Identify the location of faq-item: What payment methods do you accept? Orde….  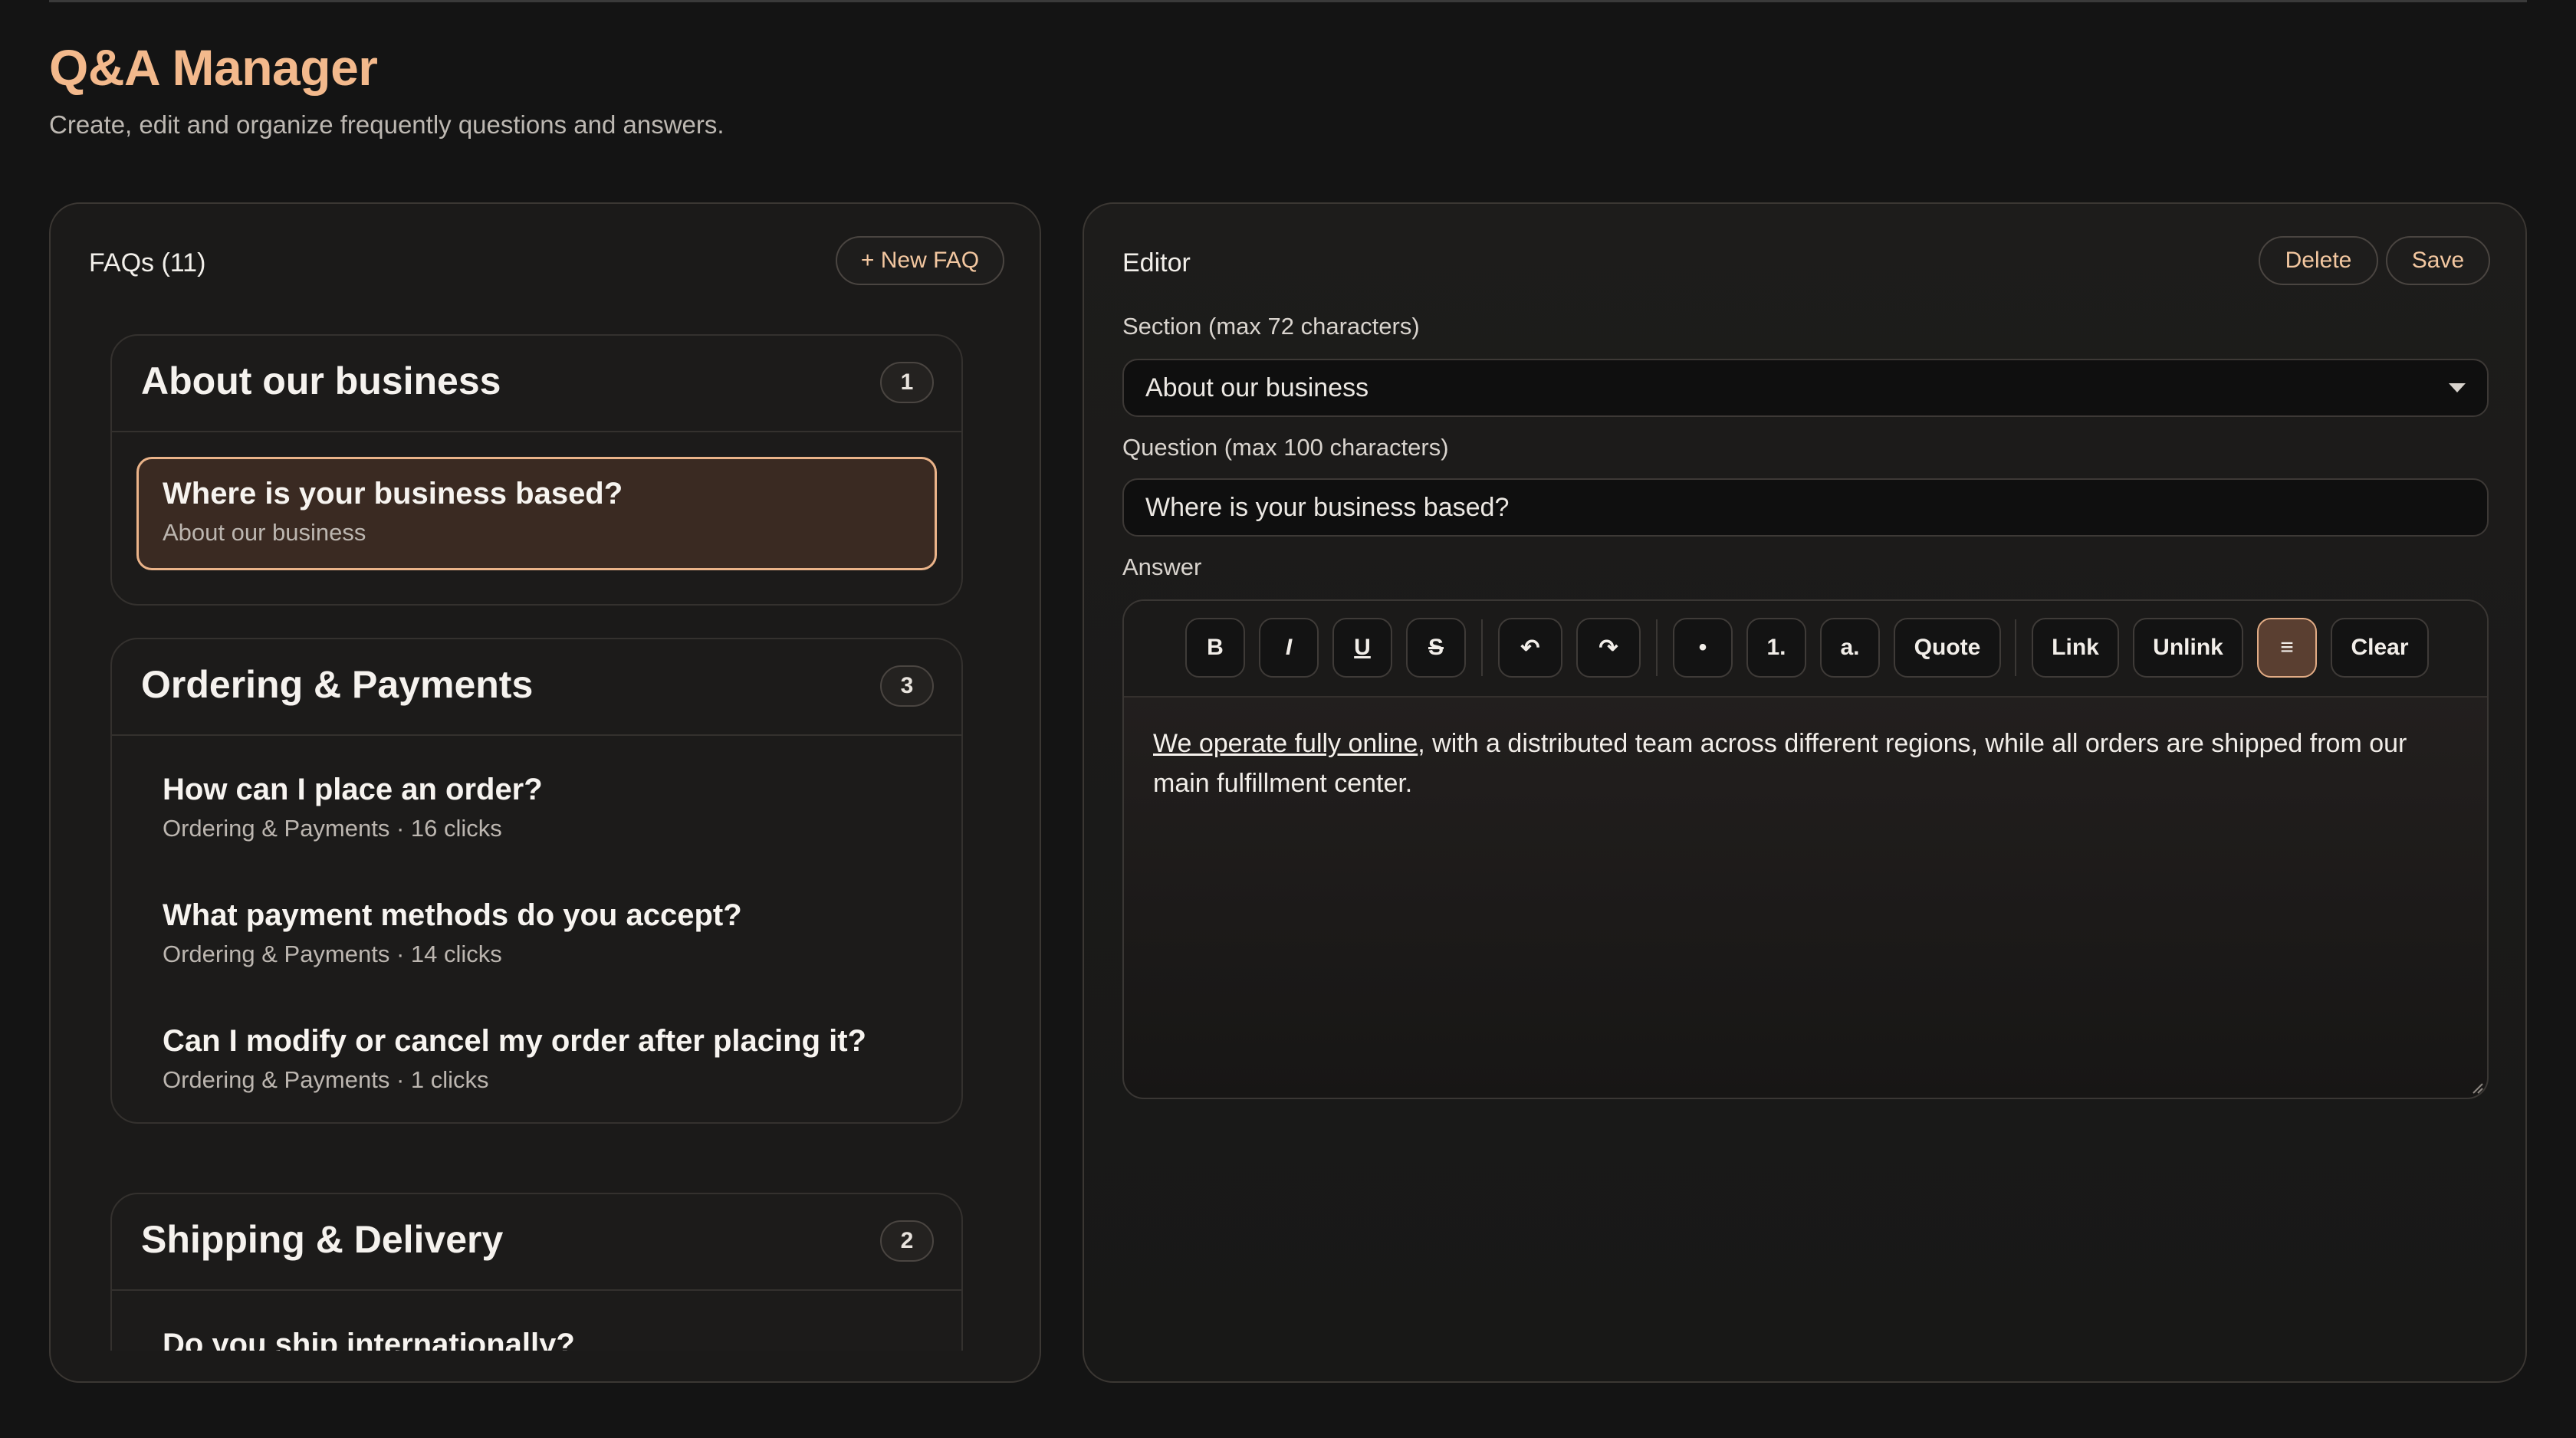
(536, 935).